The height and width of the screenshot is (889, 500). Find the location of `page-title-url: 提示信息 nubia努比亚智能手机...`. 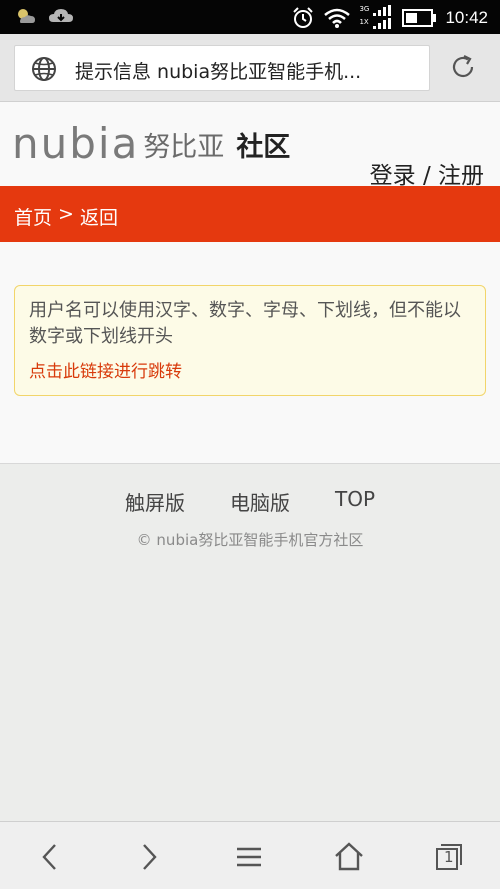

page-title-url: 提示信息 nubia努比亚智能手机... is located at coordinates (218, 72).